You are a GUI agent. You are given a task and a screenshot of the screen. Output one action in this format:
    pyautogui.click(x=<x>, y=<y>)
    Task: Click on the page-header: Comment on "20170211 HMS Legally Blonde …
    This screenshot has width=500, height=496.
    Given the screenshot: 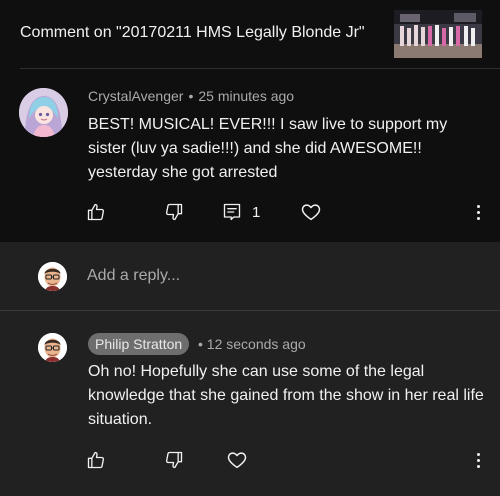 What is the action you would take?
    pyautogui.click(x=250, y=34)
    